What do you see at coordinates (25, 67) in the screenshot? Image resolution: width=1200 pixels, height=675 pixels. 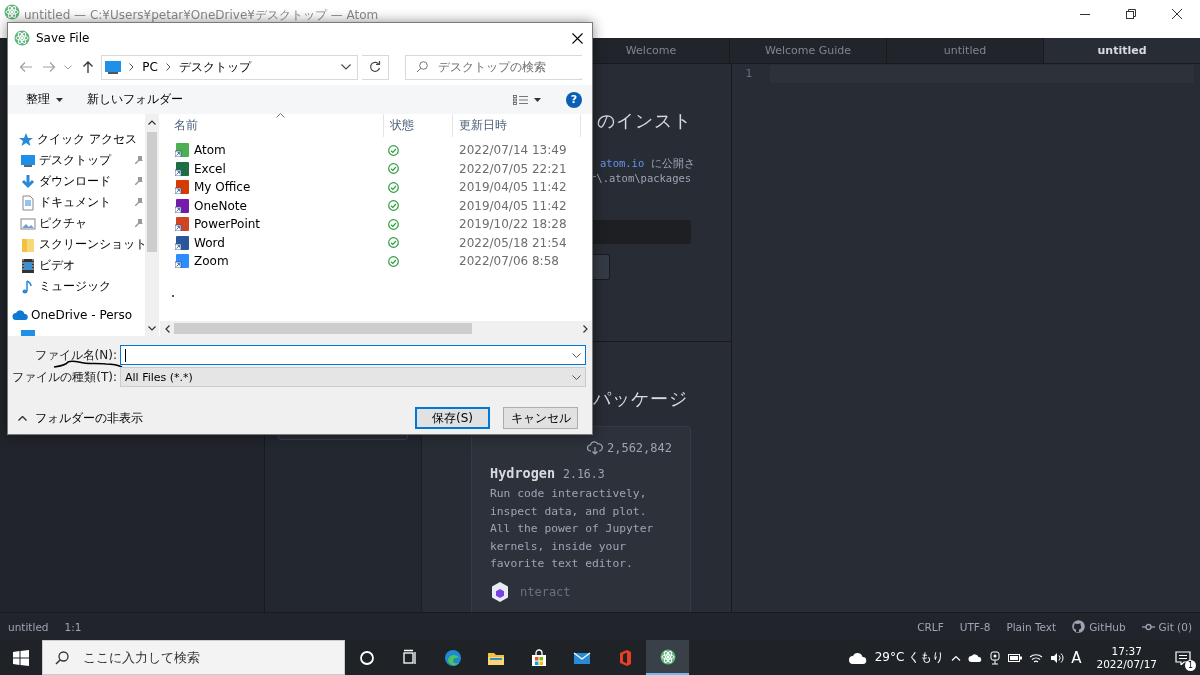 I see `arrow-left-icon` at bounding box center [25, 67].